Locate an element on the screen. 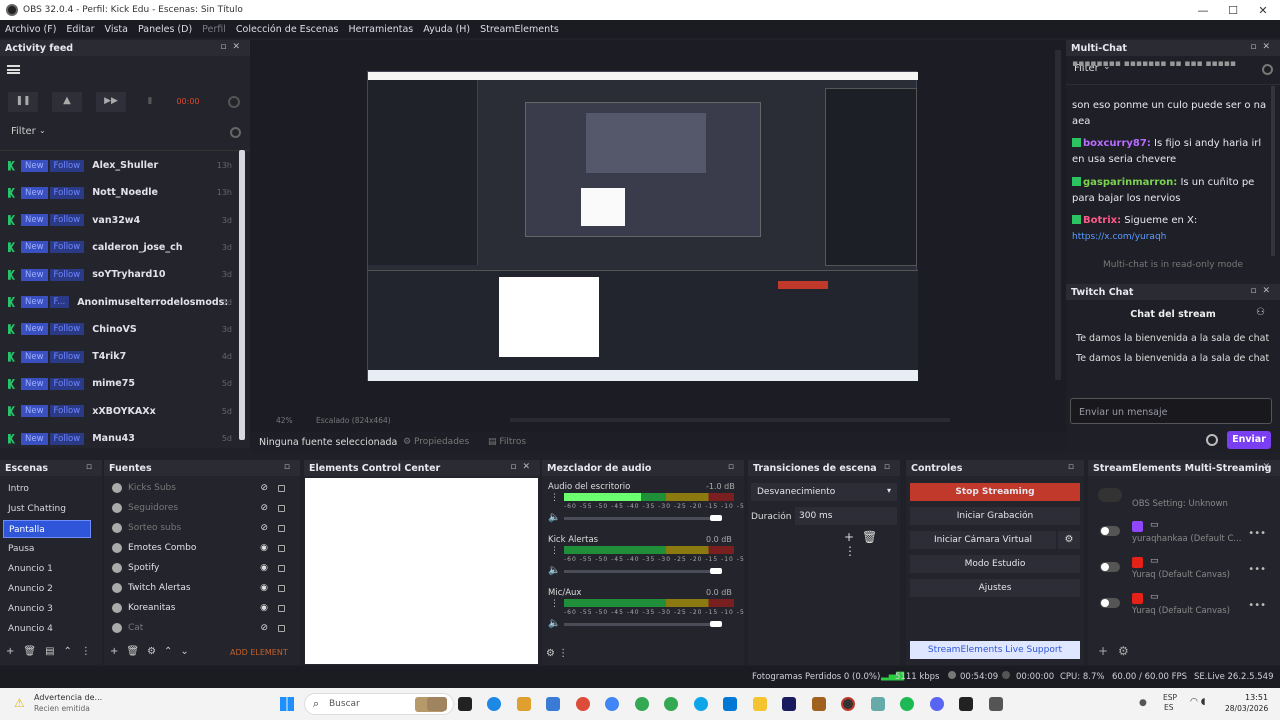  mixer-link-icon: ⚙ ⋮ is located at coordinates (557, 653).